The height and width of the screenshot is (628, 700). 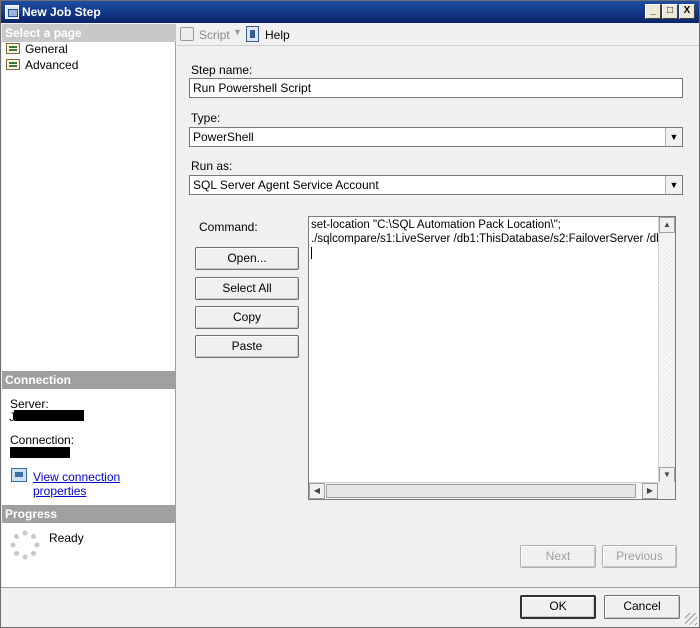 I want to click on type-select-value: PowerShell, so click(x=223, y=137).